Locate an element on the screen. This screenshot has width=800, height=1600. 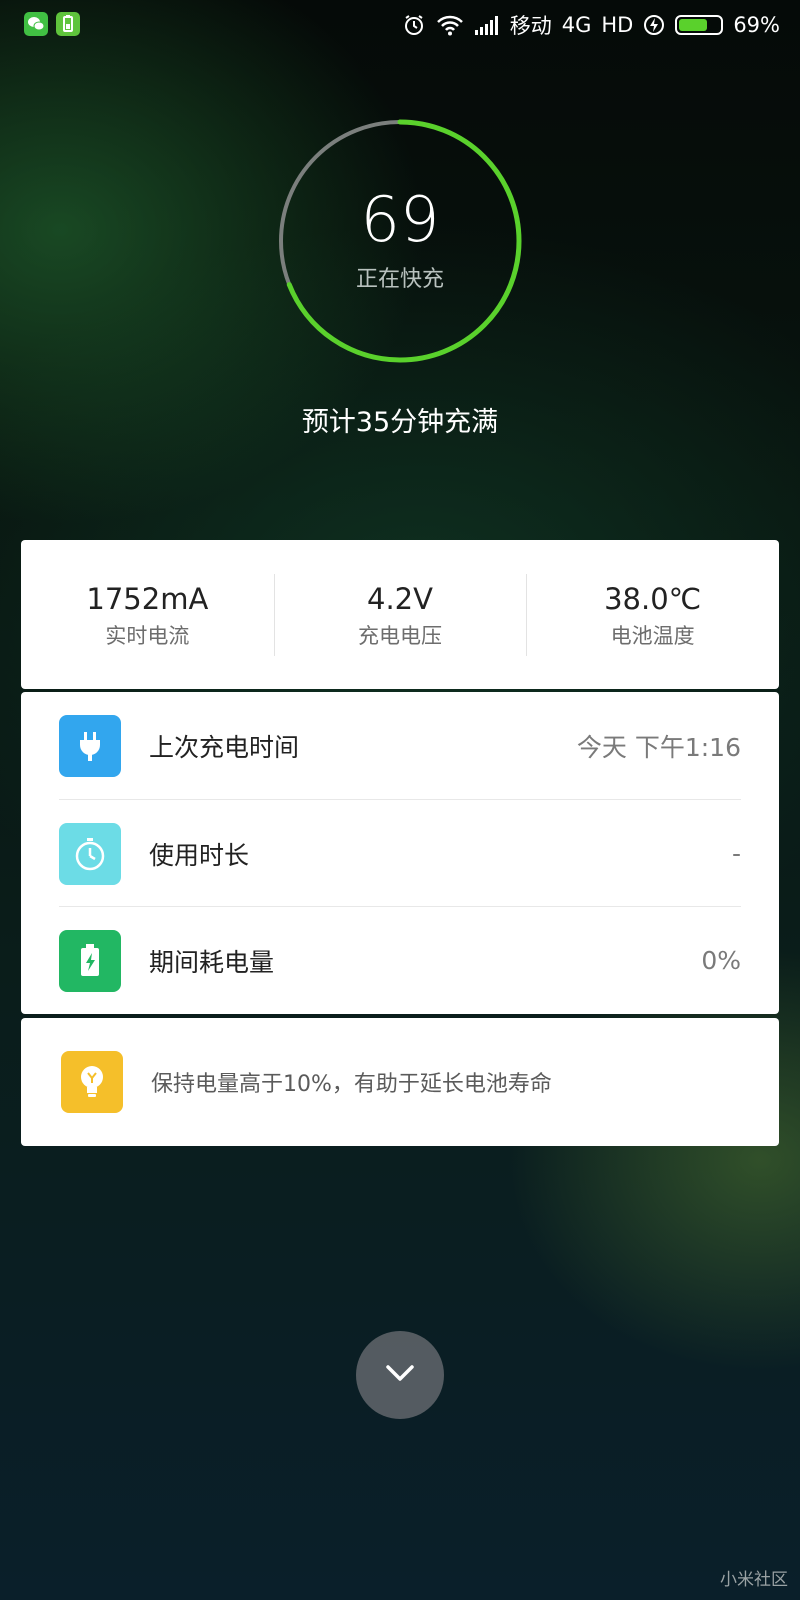
stat-value: 38.0℃ is located at coordinates (653, 599).